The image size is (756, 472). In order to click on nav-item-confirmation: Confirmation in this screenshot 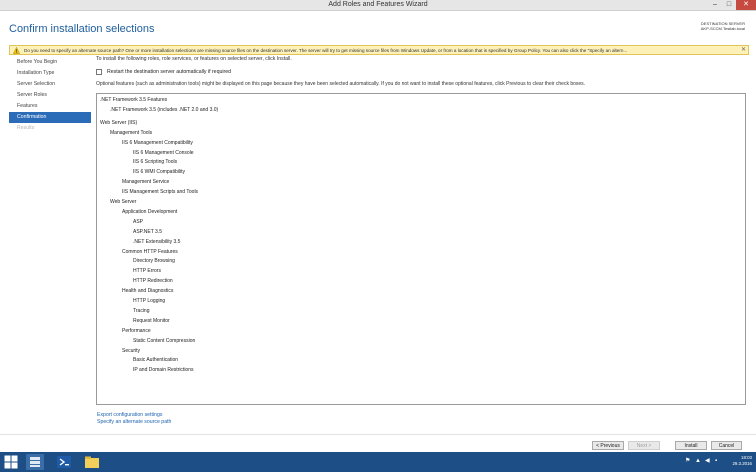, I will do `click(50, 117)`.